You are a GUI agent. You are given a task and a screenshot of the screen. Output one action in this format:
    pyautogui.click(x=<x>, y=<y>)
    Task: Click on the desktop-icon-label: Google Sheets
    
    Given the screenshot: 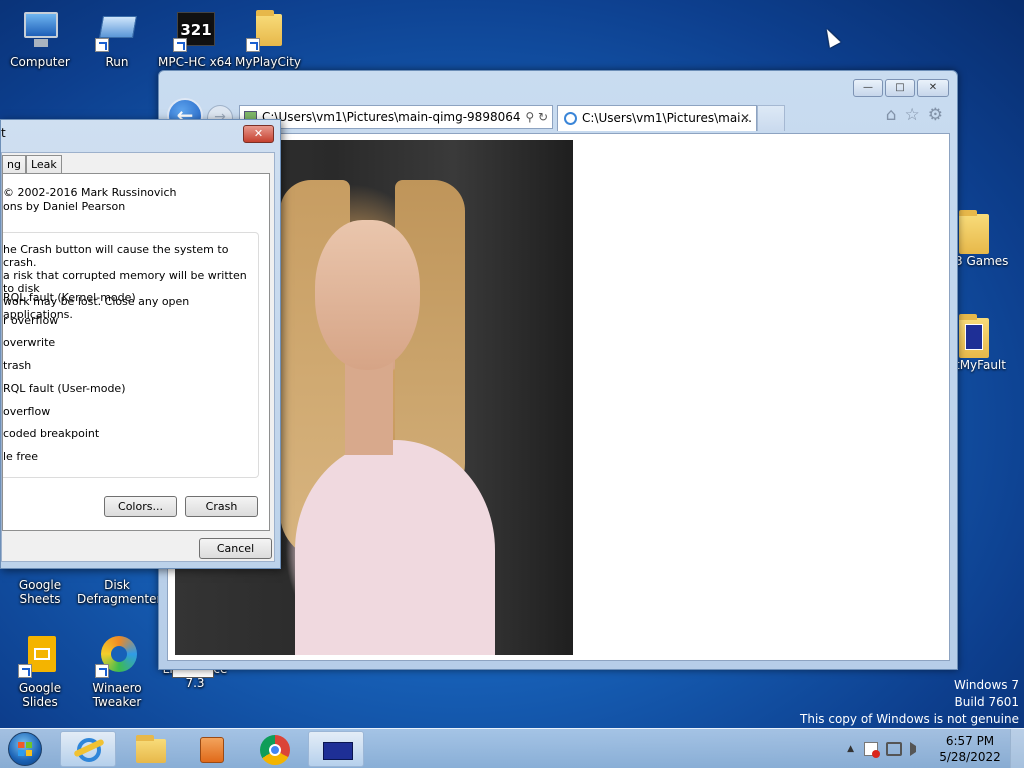 What is the action you would take?
    pyautogui.click(x=40, y=592)
    